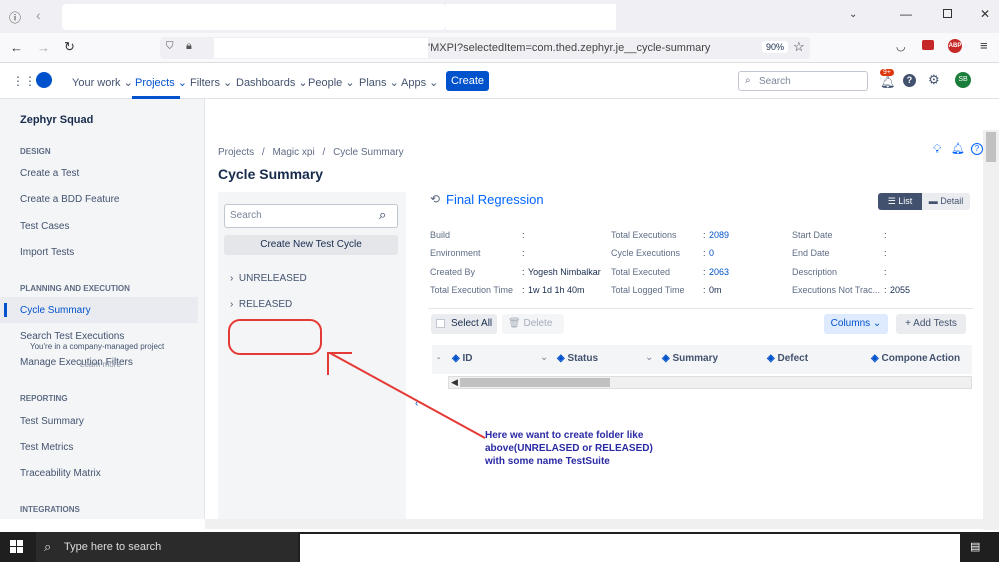 This screenshot has width=999, height=562. Describe the element at coordinates (906, 14) in the screenshot. I see `minimize-icon: —` at that location.